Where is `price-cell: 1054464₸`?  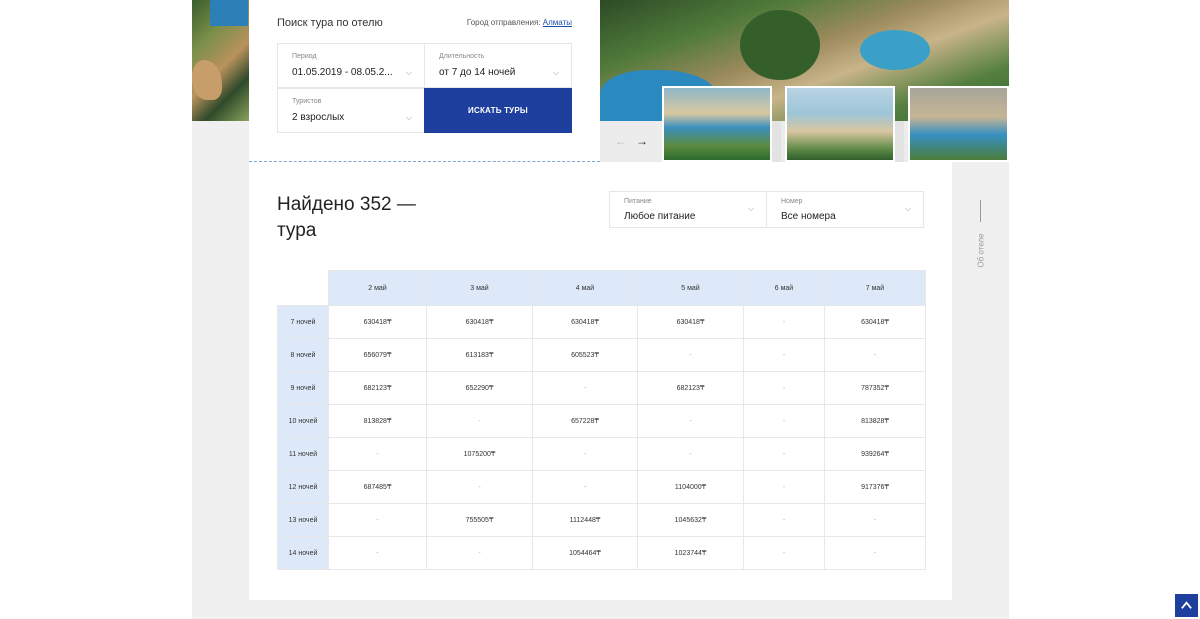
price-cell: 1054464₸ is located at coordinates (585, 553).